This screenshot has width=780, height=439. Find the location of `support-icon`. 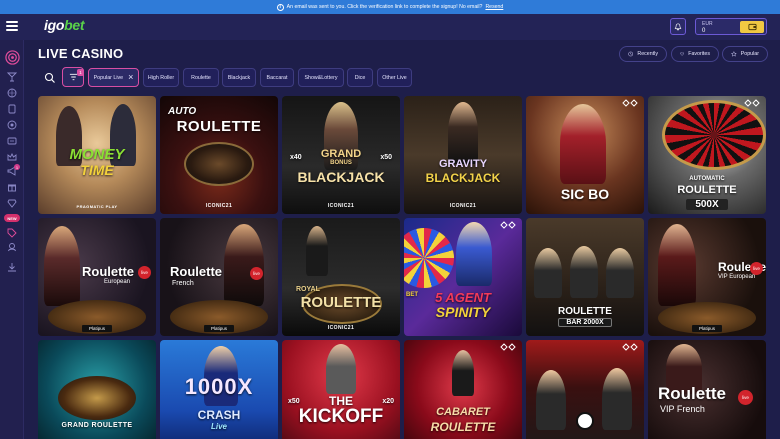

support-icon is located at coordinates (12, 247).